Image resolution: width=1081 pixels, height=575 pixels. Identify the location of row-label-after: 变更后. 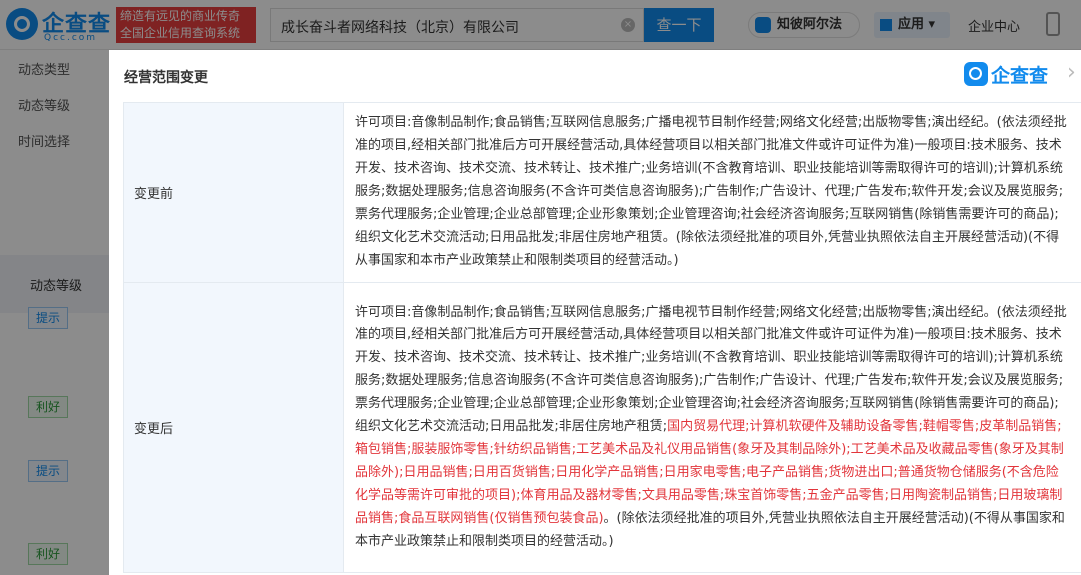
(233, 427).